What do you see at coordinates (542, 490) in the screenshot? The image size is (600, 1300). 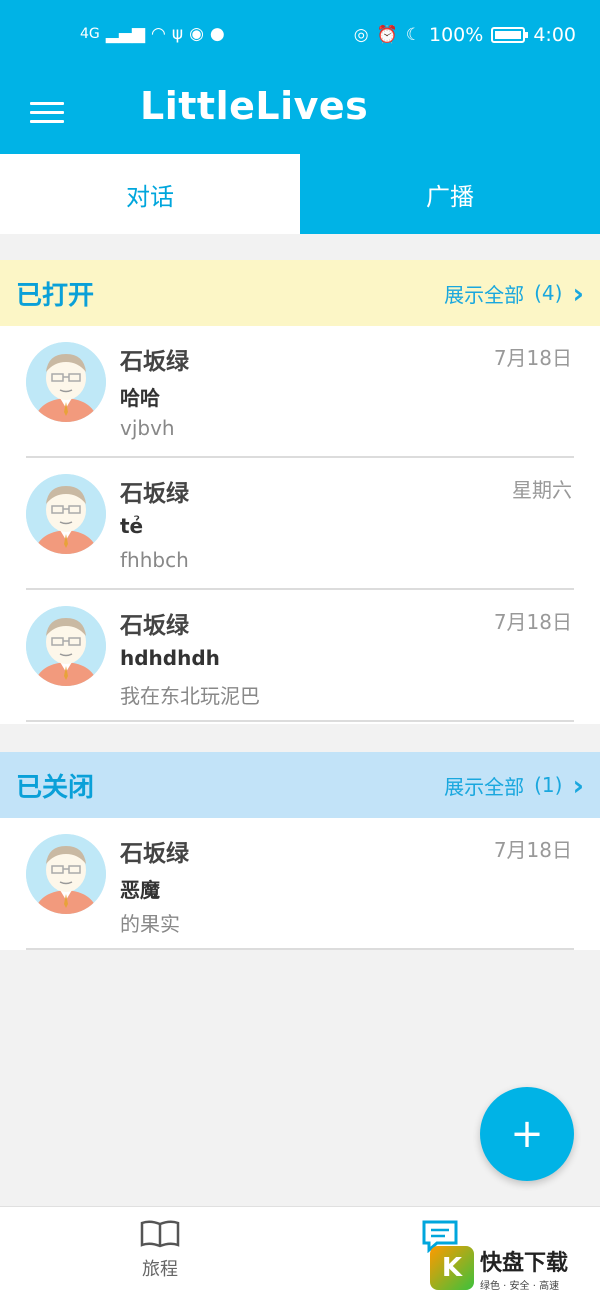 I see `message-date: 星期六` at bounding box center [542, 490].